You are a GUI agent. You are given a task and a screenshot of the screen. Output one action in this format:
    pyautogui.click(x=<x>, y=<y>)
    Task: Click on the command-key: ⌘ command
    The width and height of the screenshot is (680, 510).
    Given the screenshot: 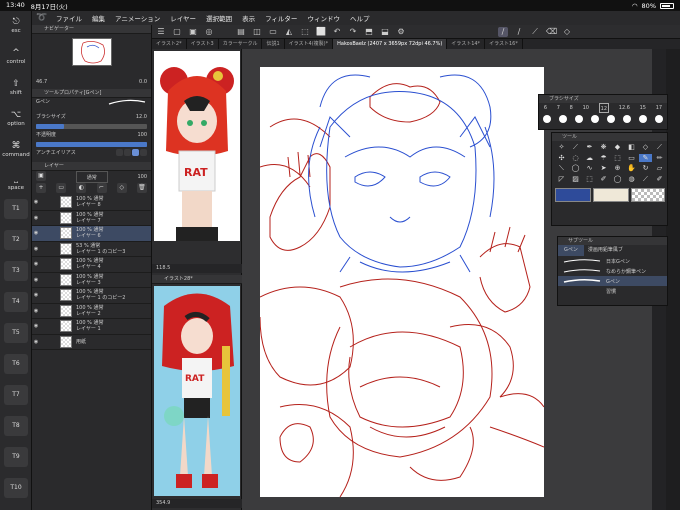 What is the action you would take?
    pyautogui.click(x=16, y=152)
    